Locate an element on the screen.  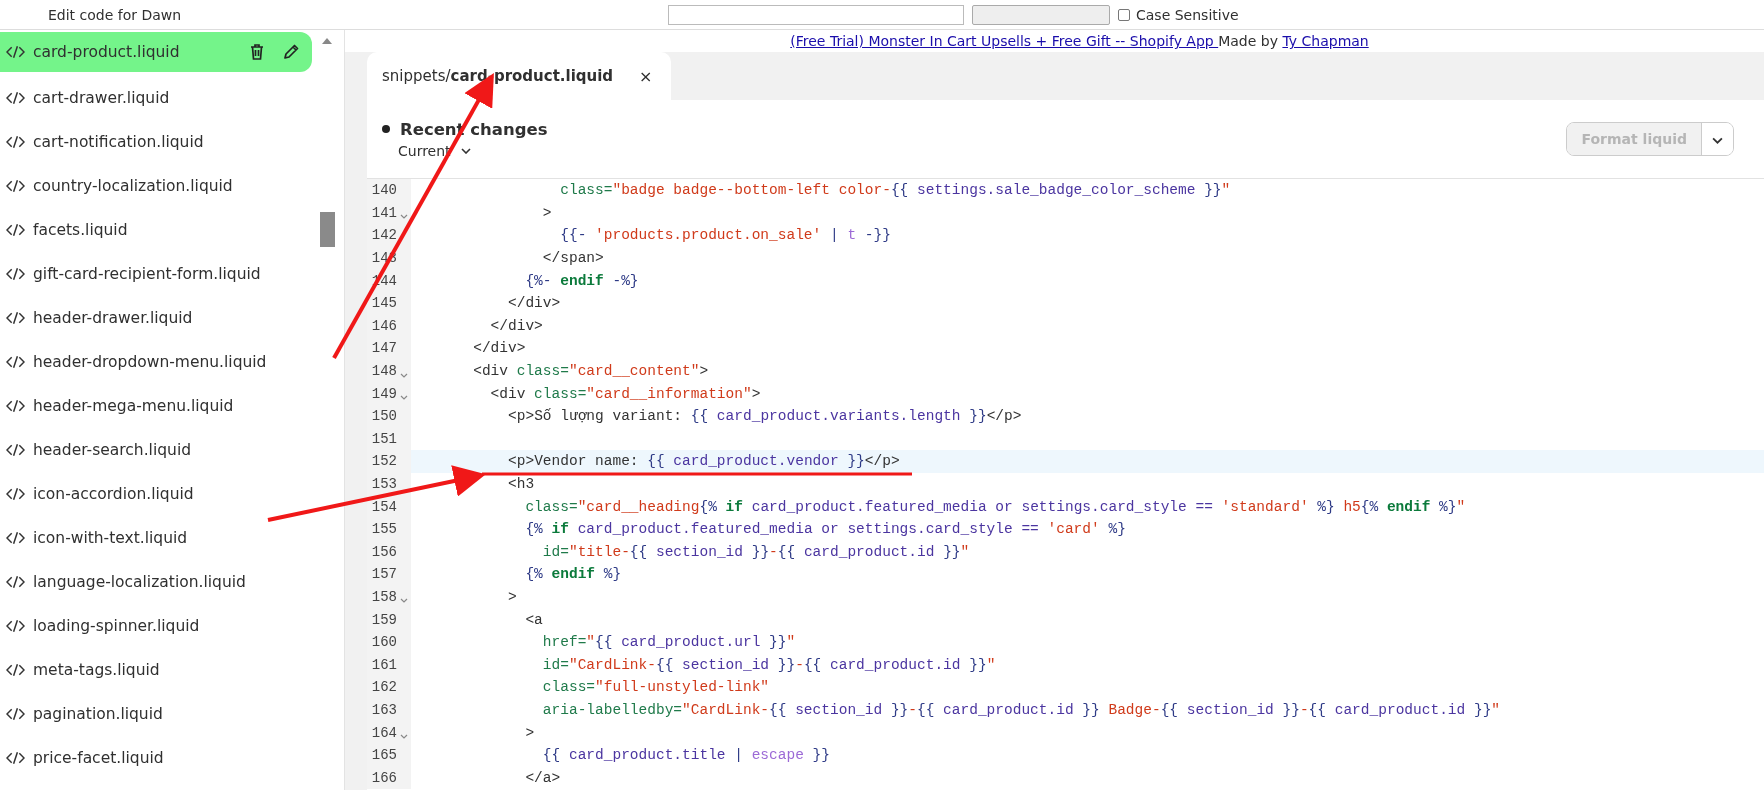
line-number: 146 is located at coordinates (383, 325).